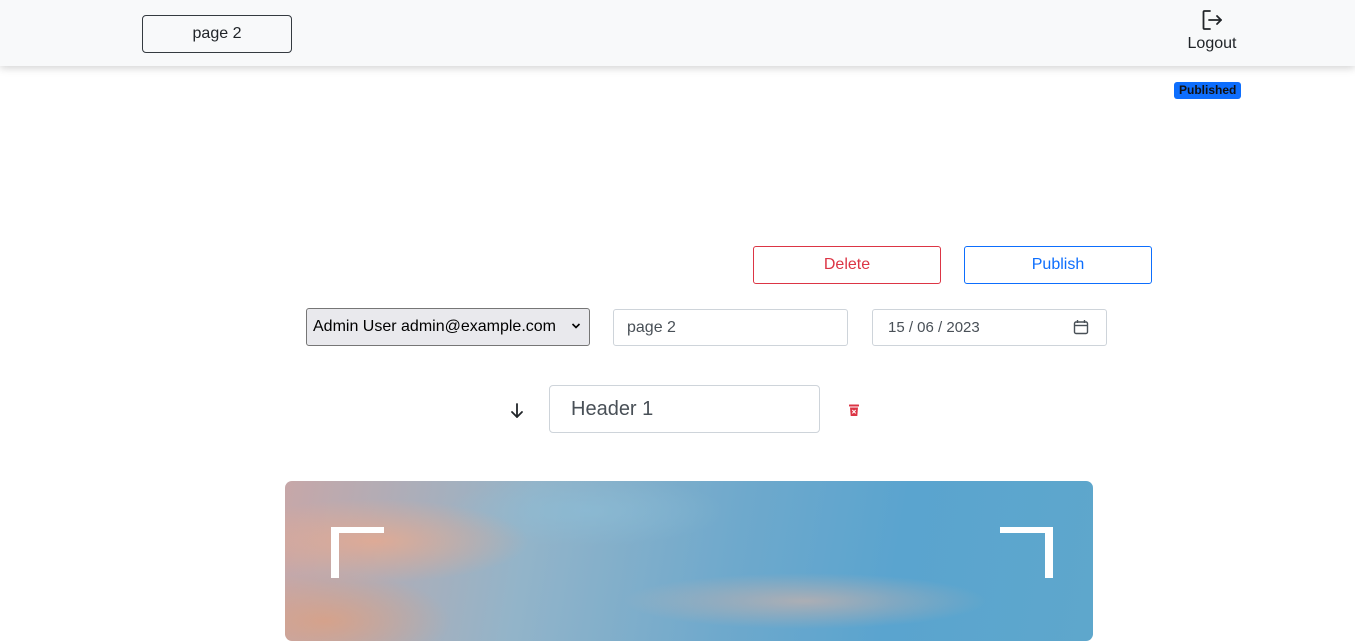 The height and width of the screenshot is (641, 1355). Describe the element at coordinates (612, 408) in the screenshot. I see `section-header-value: Header 1` at that location.